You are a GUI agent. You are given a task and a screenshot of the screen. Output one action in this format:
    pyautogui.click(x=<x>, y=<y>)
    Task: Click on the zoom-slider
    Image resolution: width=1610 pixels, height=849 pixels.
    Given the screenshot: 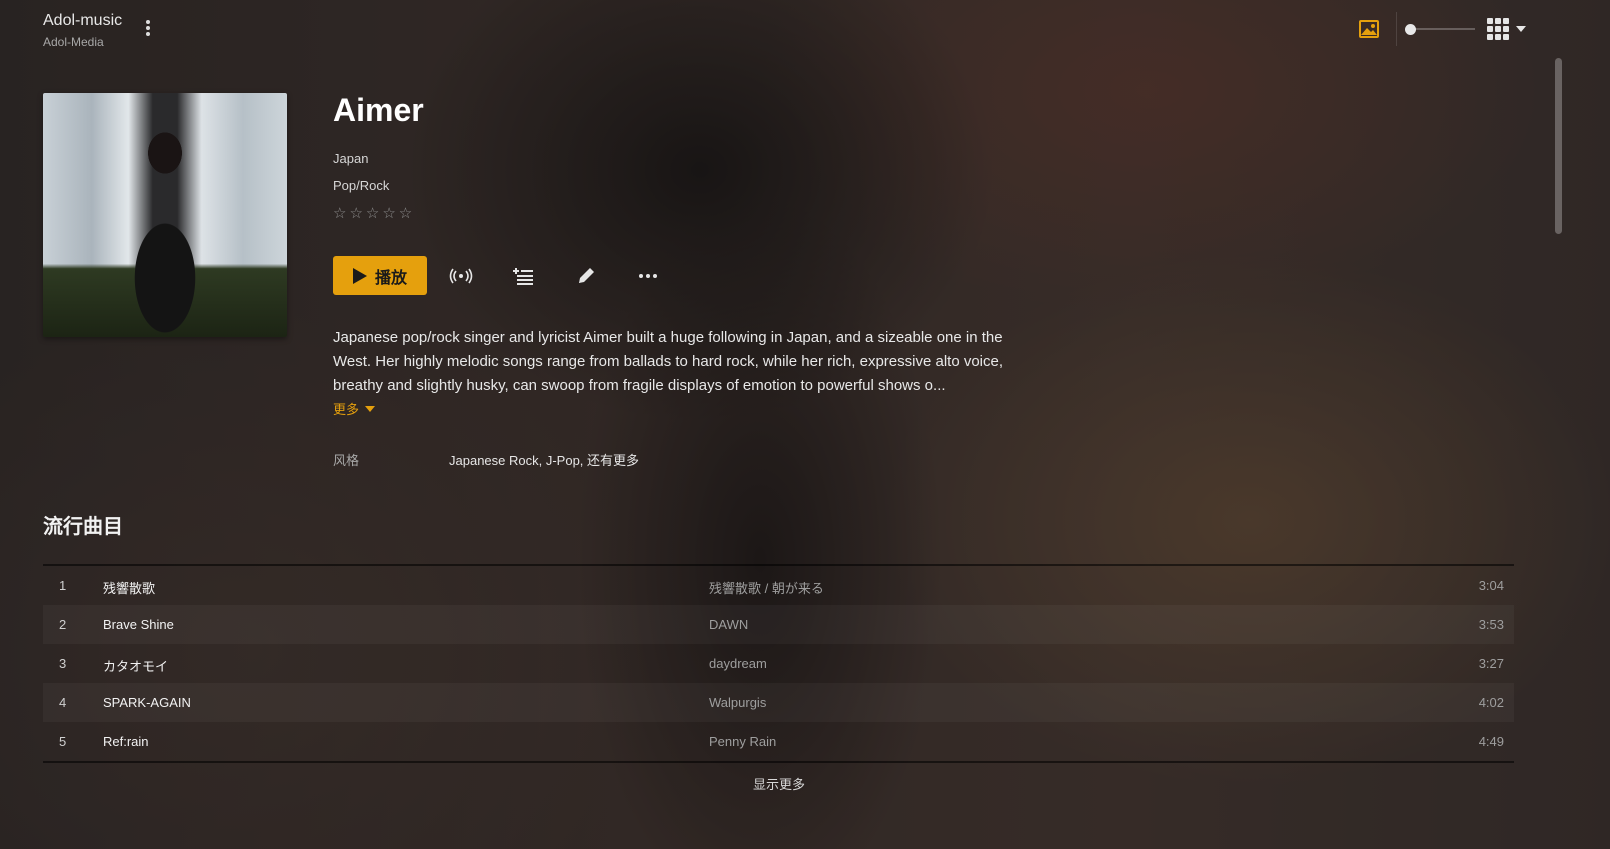 What is the action you would take?
    pyautogui.click(x=1440, y=29)
    